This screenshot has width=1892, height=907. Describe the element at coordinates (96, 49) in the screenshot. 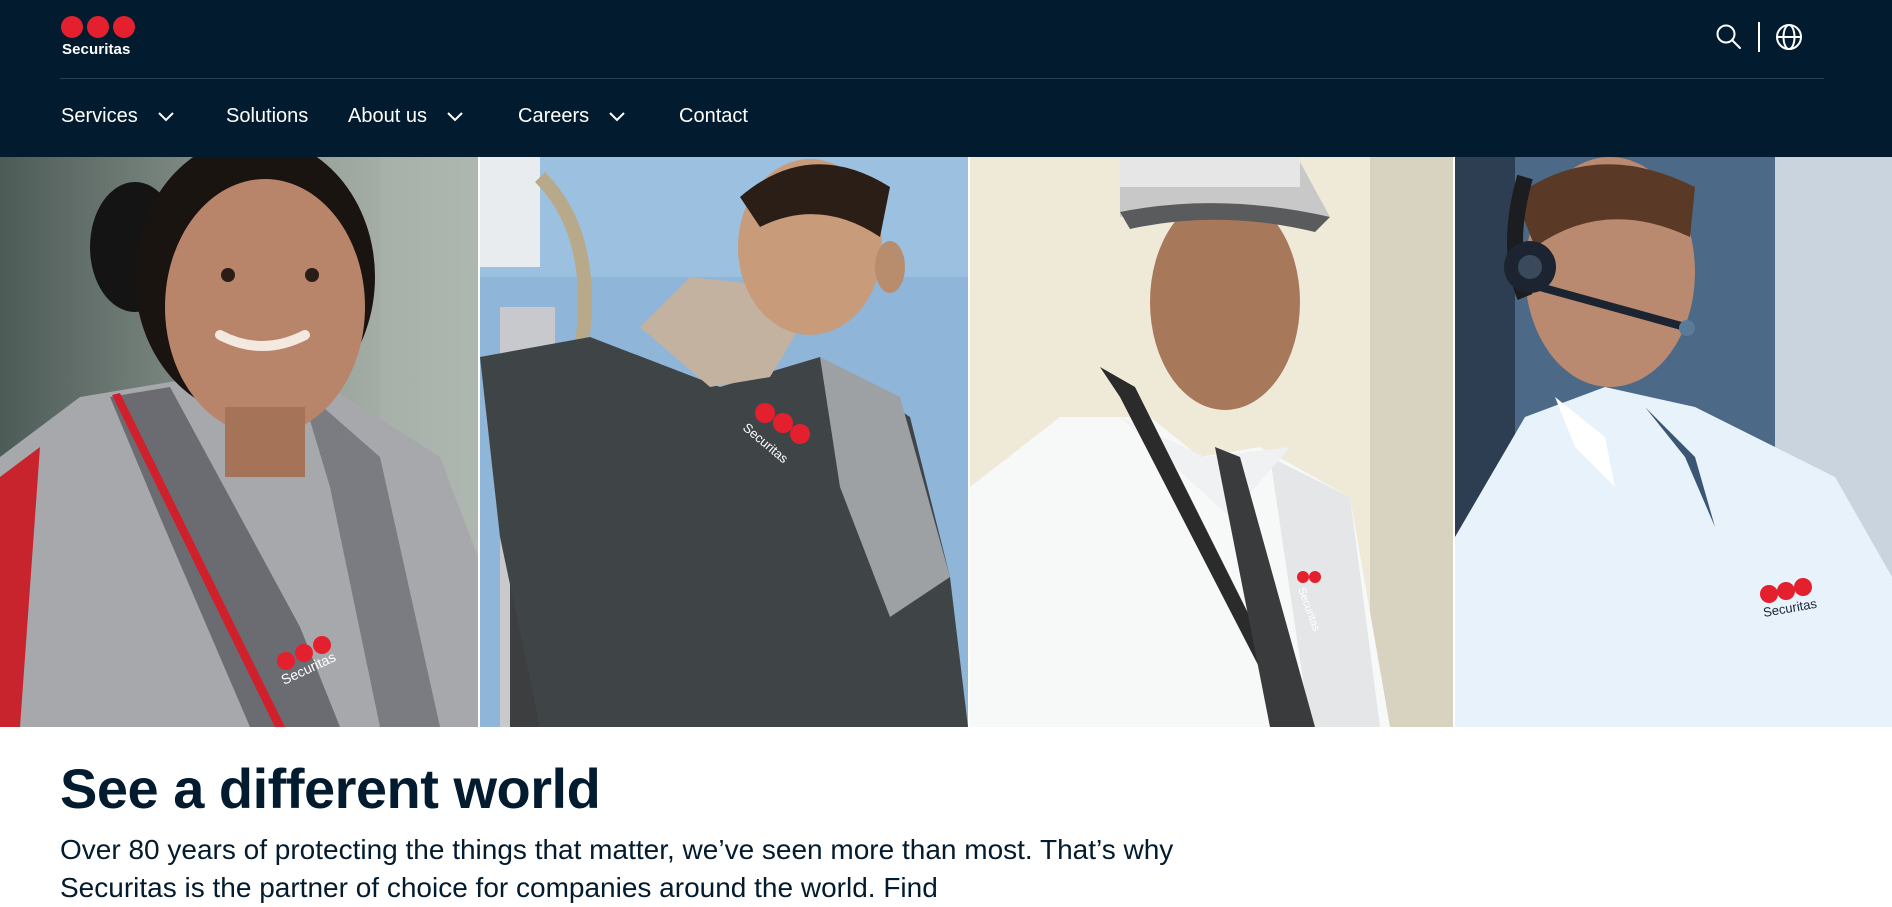

I see `logo-wordmark: Securitas` at that location.